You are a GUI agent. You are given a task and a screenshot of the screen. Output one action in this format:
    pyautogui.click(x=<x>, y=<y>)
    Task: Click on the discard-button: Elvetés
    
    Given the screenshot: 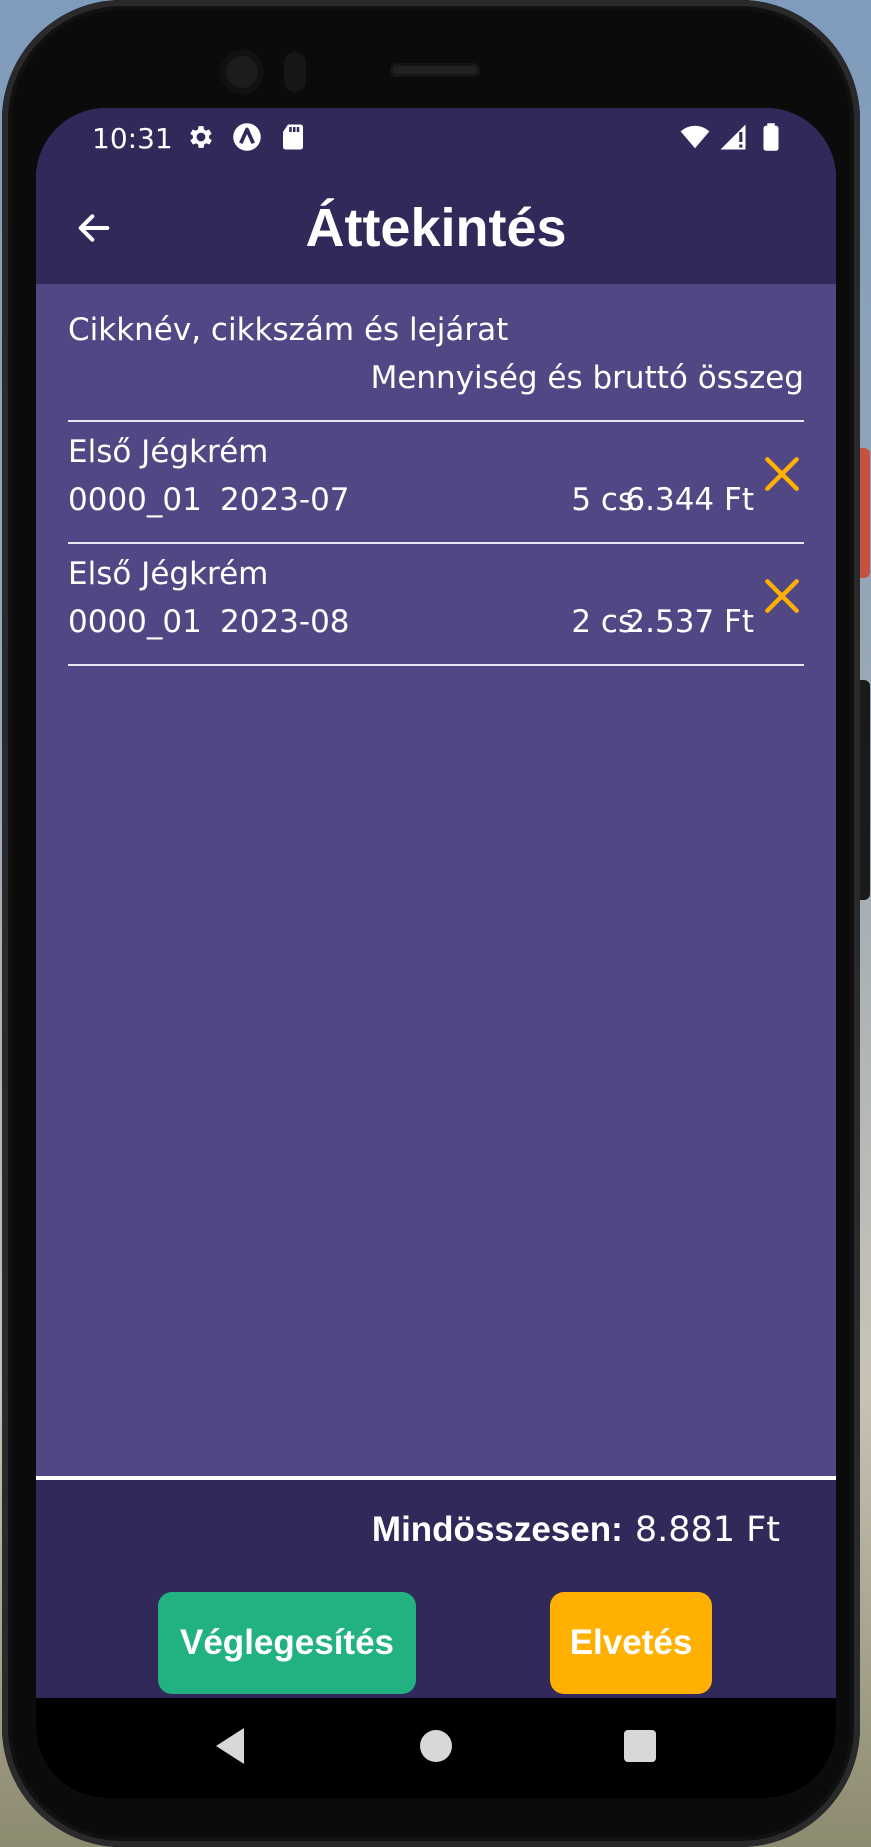 What is the action you would take?
    pyautogui.click(x=631, y=1643)
    